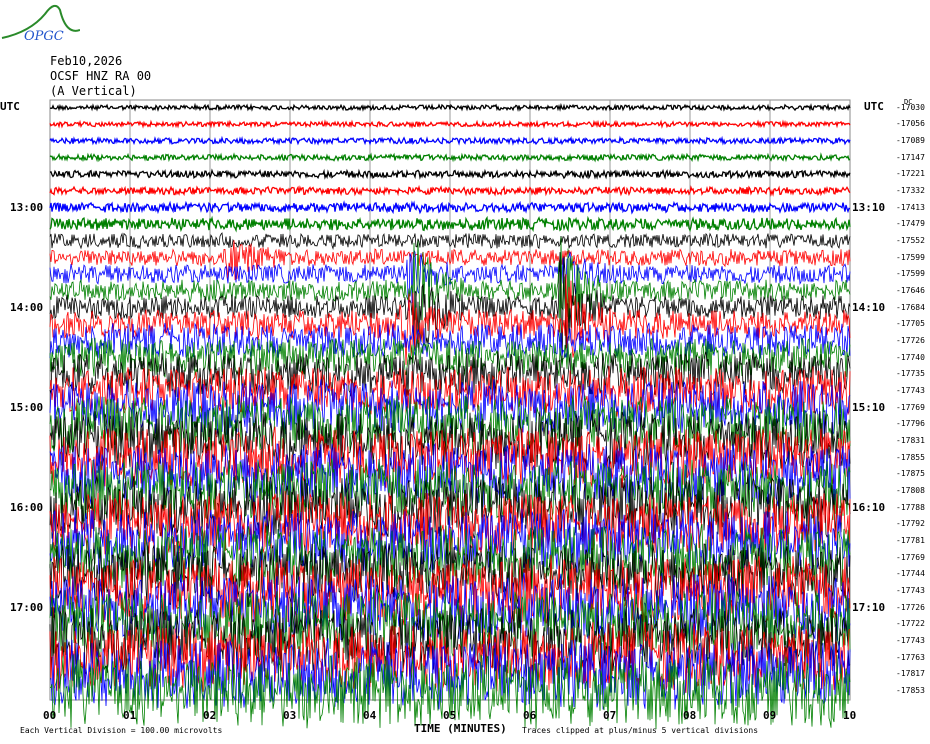 The width and height of the screenshot is (930, 744). I want to click on trace-dc-offset: -17030, so click(910, 107).